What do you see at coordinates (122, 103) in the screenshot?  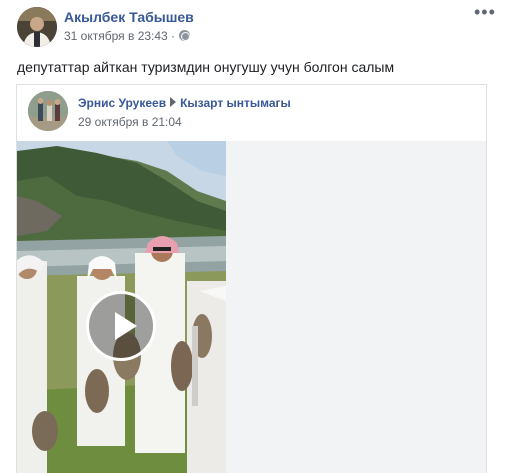 I see `shared-author-name: Эрнис Урукеев` at bounding box center [122, 103].